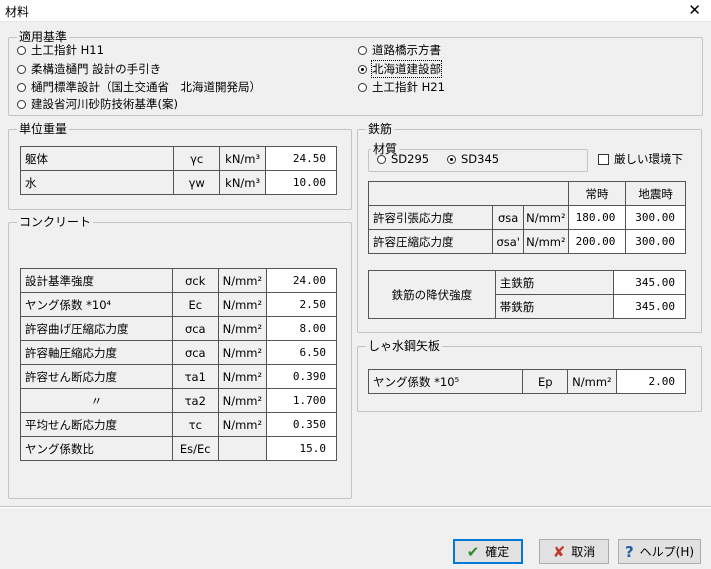 The image size is (711, 569). What do you see at coordinates (380, 129) in the screenshot?
I see `rebar-legend: 鉄筋` at bounding box center [380, 129].